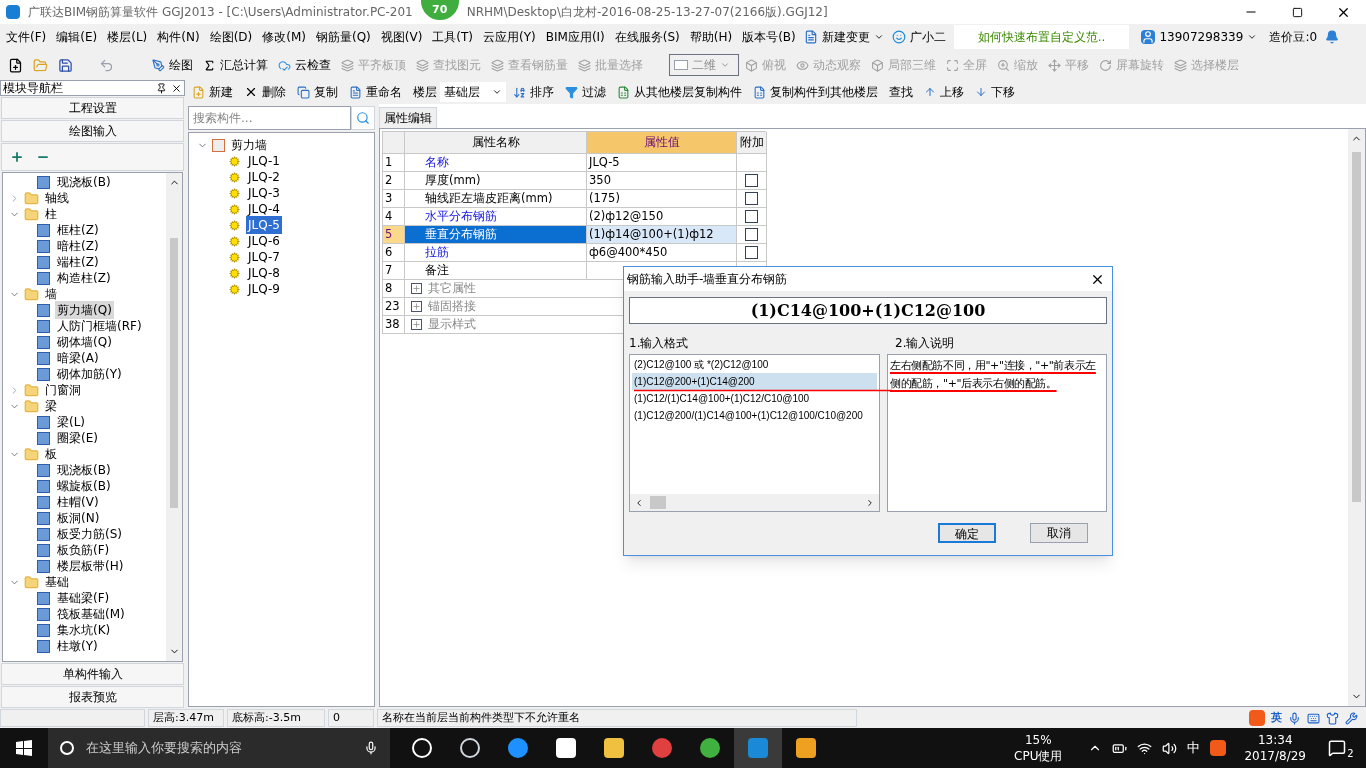  What do you see at coordinates (1145, 748) in the screenshot?
I see `wifi-icon` at bounding box center [1145, 748].